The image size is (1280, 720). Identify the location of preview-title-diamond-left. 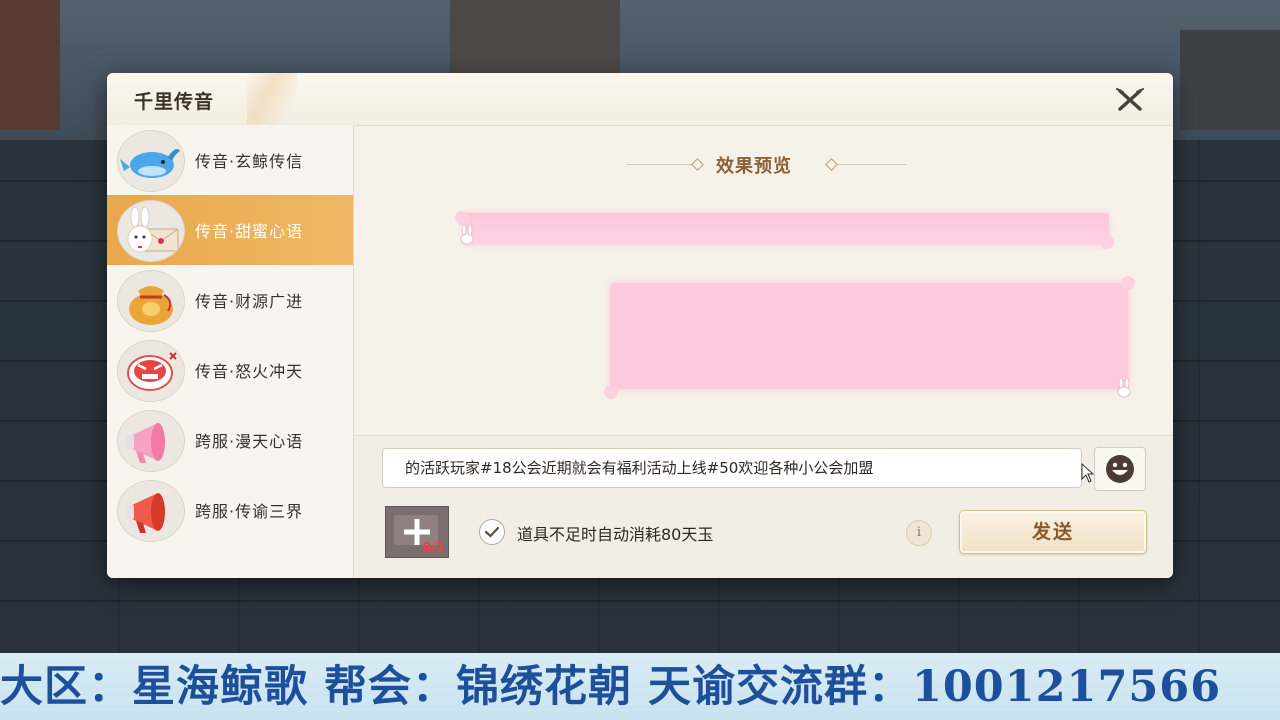
(697, 164).